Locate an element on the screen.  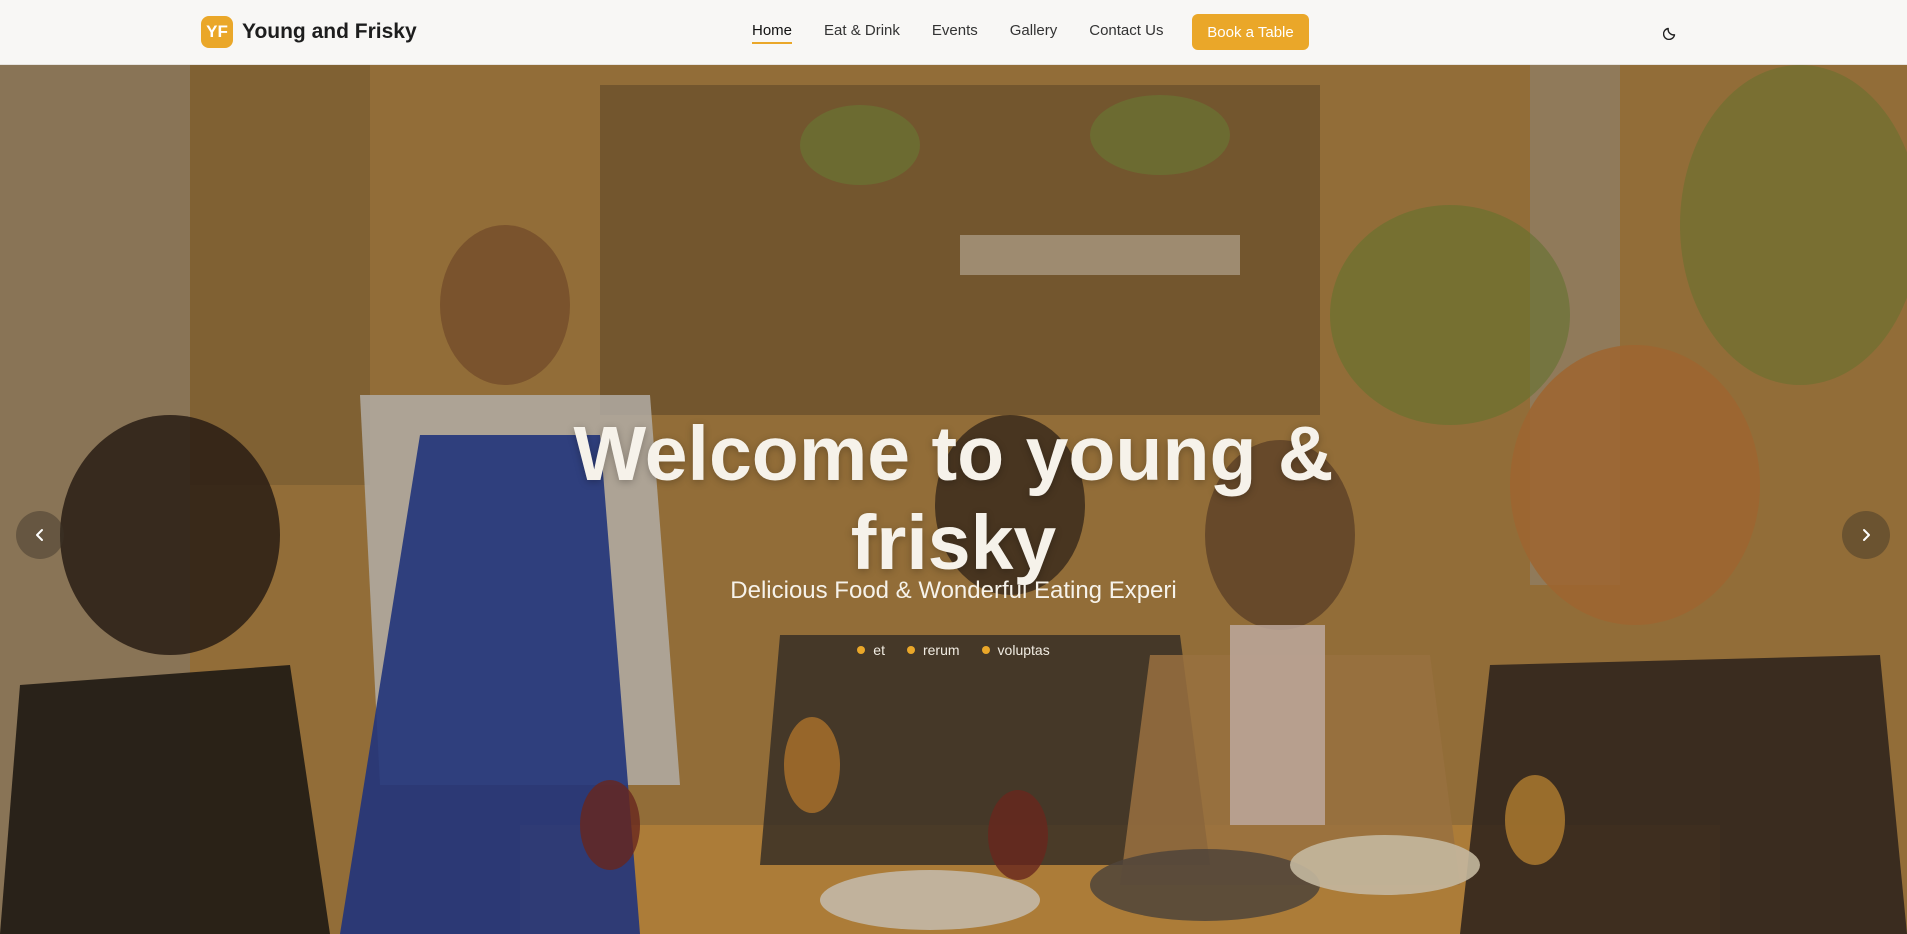
moon-icon is located at coordinates (1671, 32).